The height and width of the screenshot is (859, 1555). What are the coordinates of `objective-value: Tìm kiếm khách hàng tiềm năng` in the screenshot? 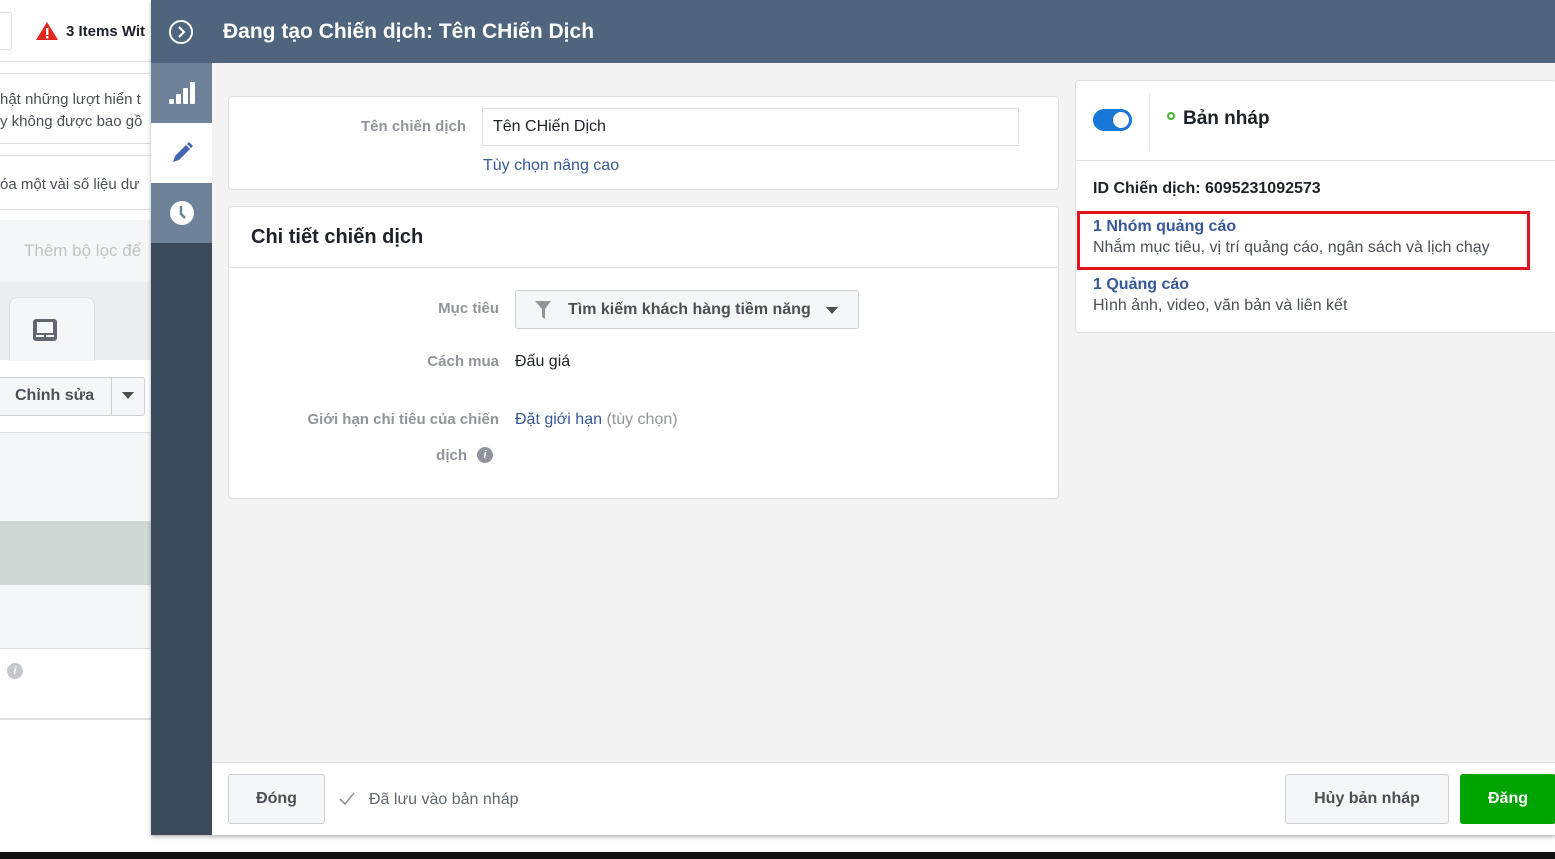 It's located at (689, 309).